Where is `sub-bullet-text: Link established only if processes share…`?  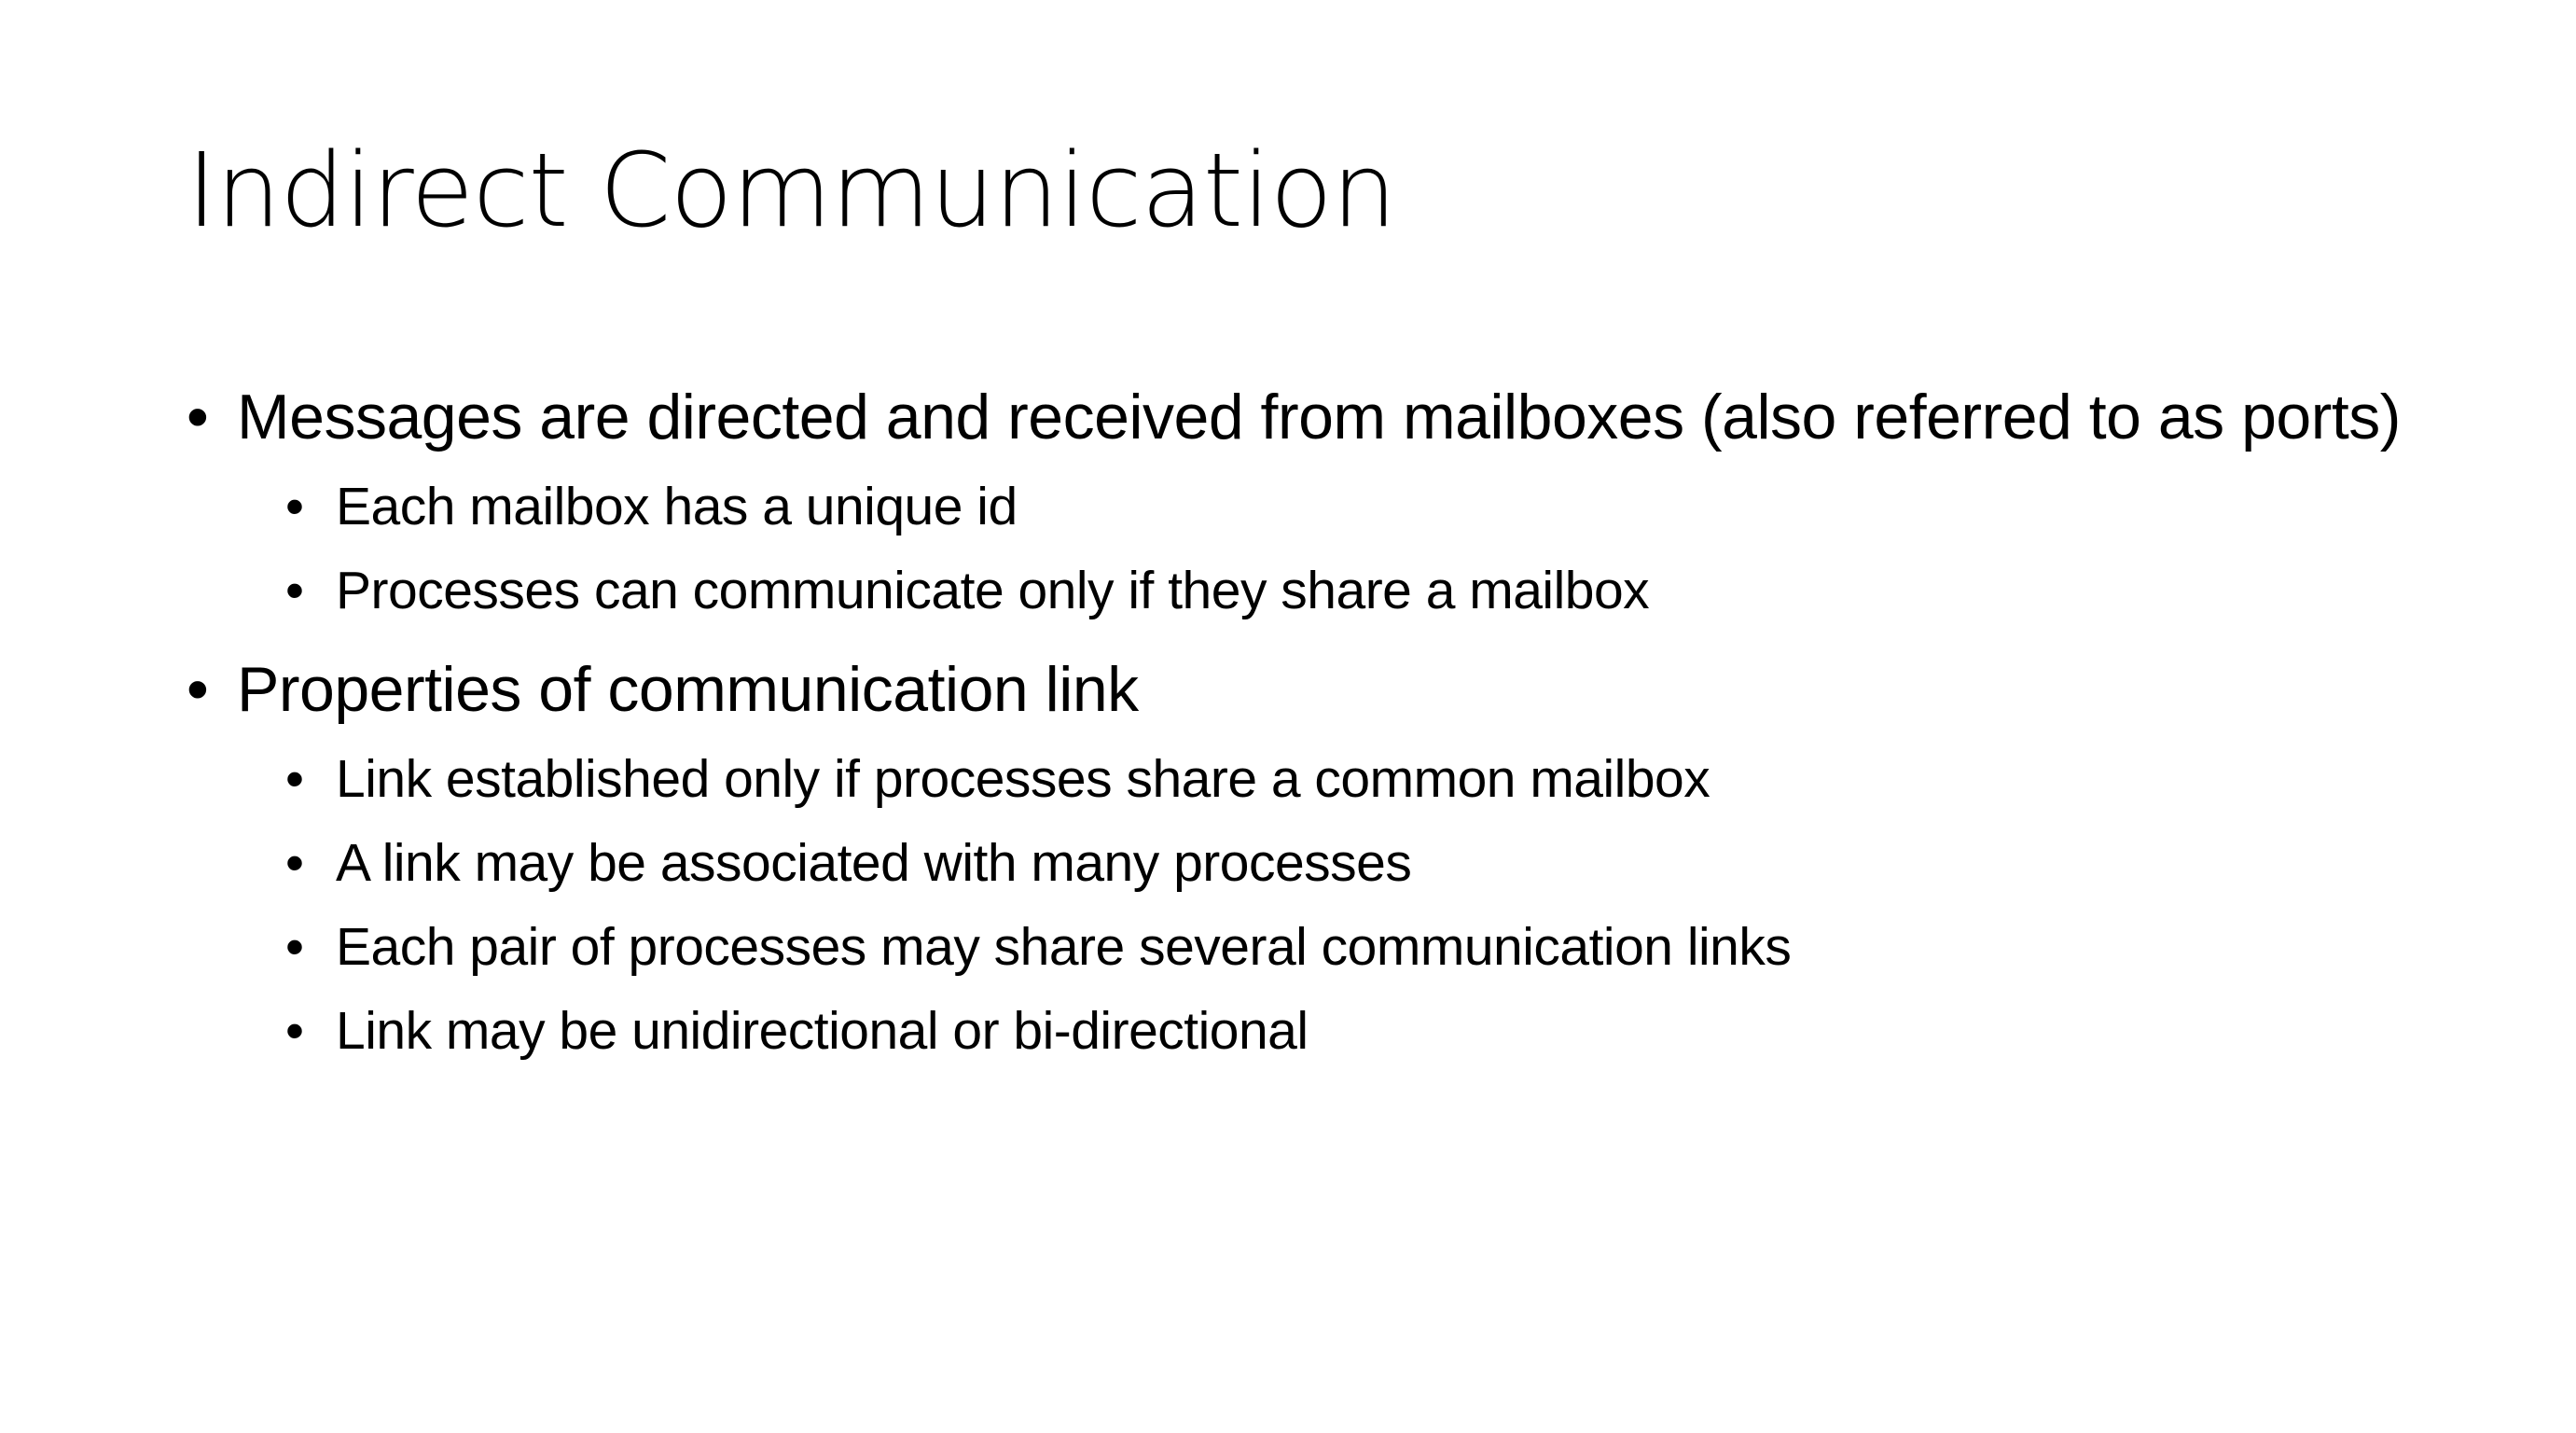
sub-bullet-text: Link established only if processes share… is located at coordinates (1023, 779).